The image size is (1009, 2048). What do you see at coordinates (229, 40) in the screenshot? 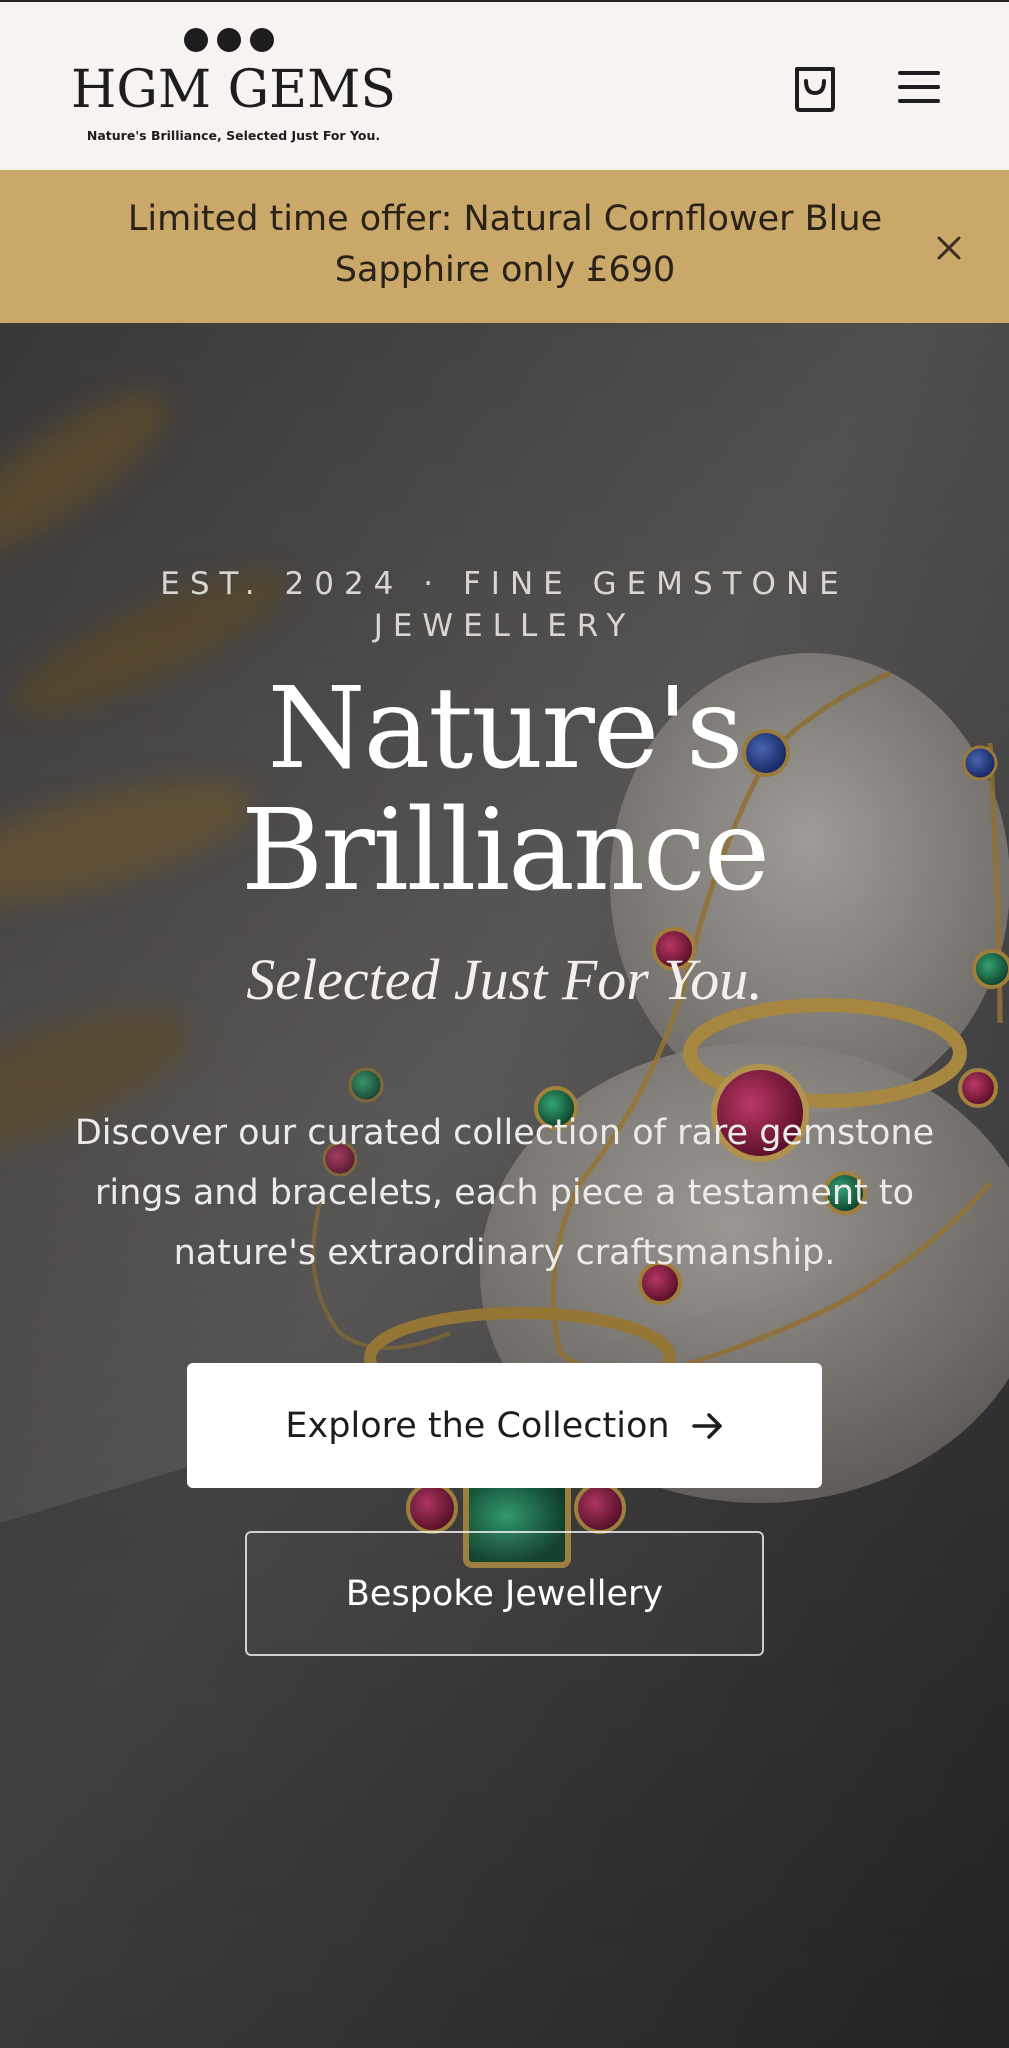
I see `logo-dots-icon` at bounding box center [229, 40].